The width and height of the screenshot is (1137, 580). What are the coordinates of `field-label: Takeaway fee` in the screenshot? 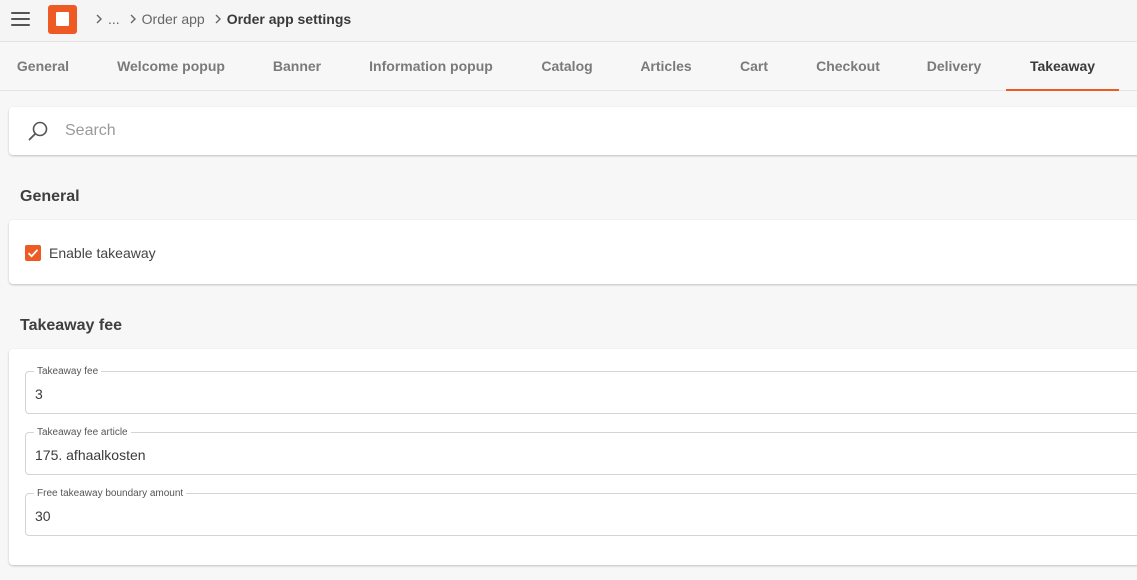 It's located at (68, 371).